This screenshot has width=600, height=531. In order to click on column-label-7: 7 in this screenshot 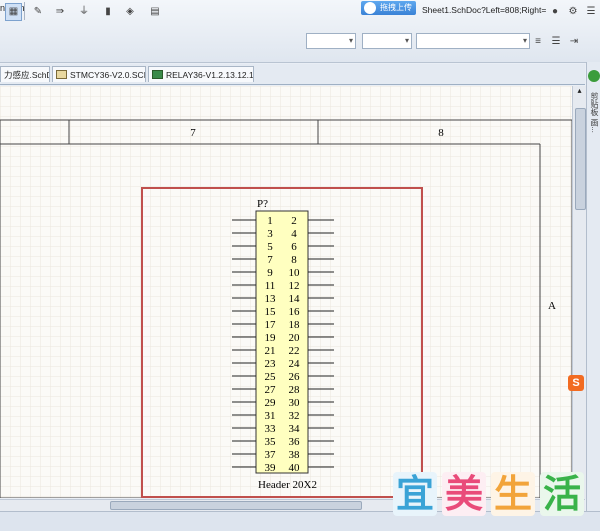, I will do `click(193, 133)`.